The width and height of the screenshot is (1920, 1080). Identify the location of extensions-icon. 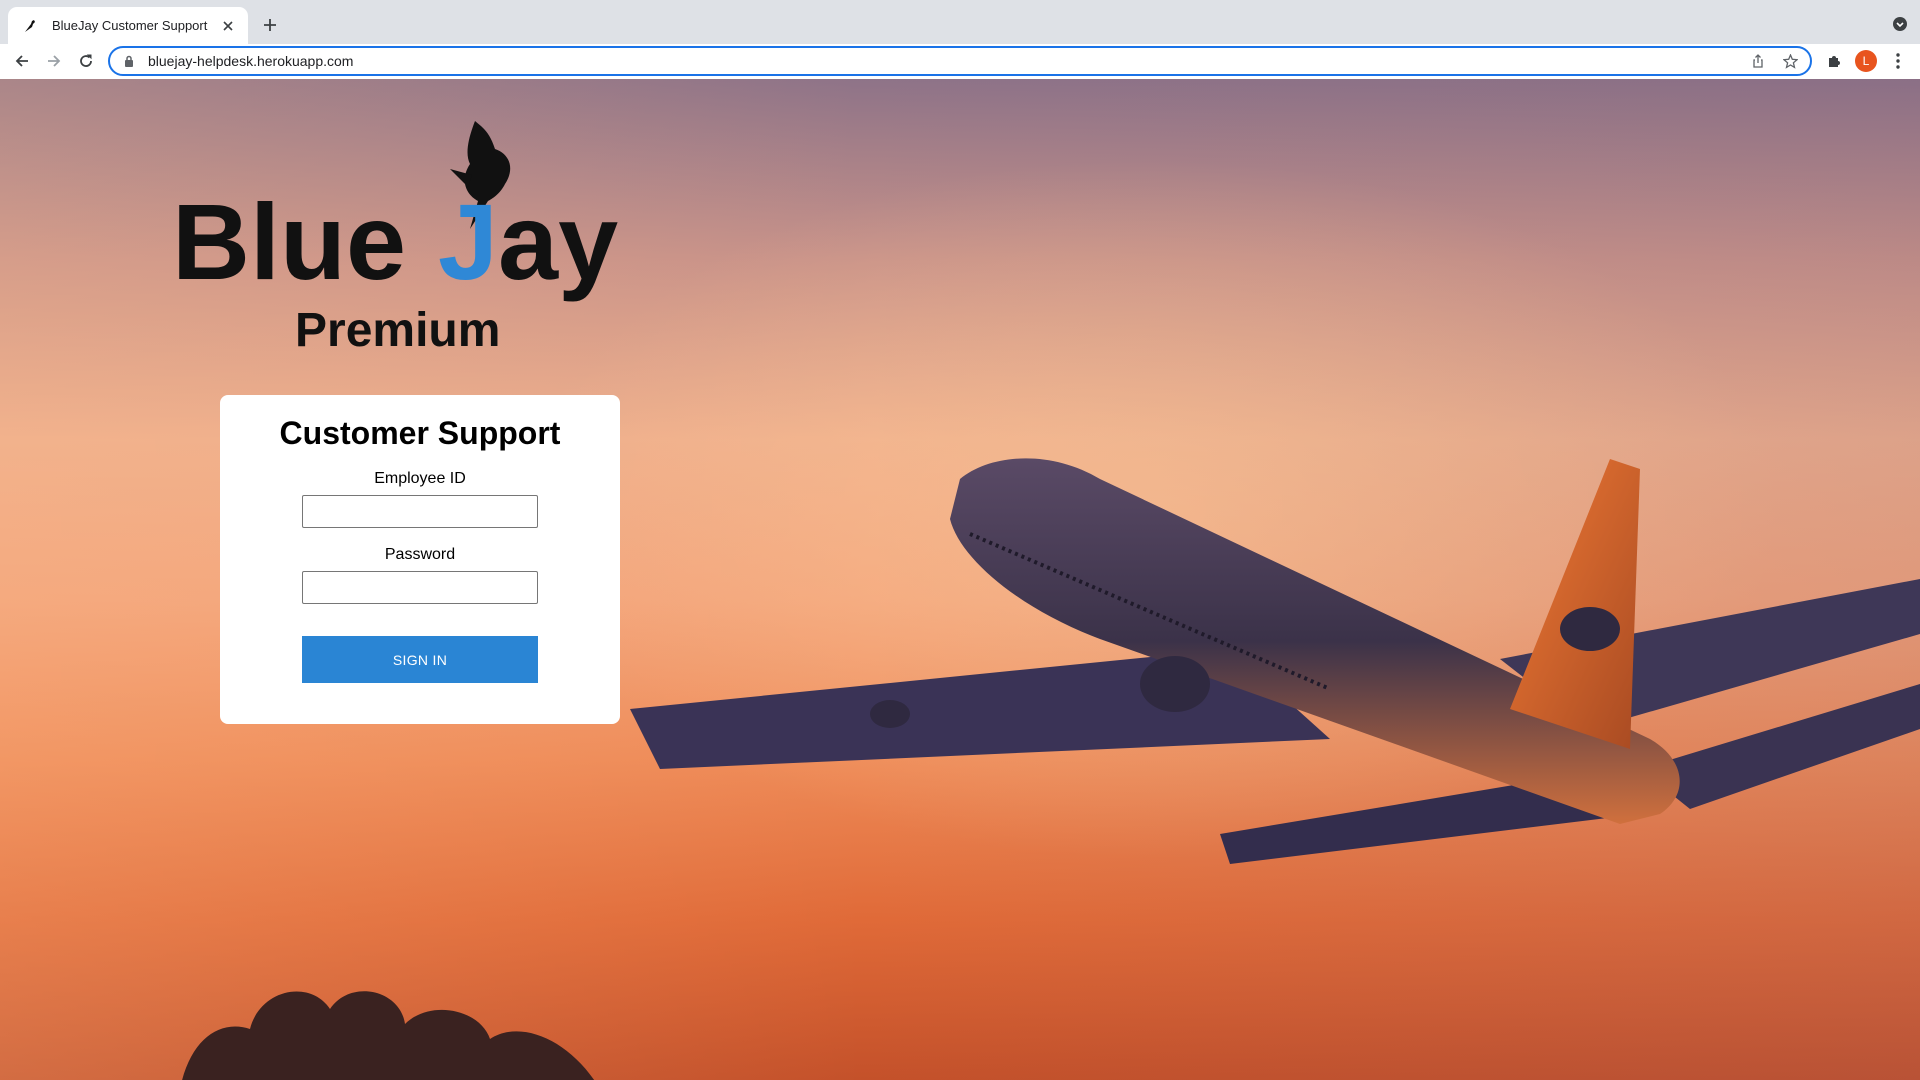
(1834, 61).